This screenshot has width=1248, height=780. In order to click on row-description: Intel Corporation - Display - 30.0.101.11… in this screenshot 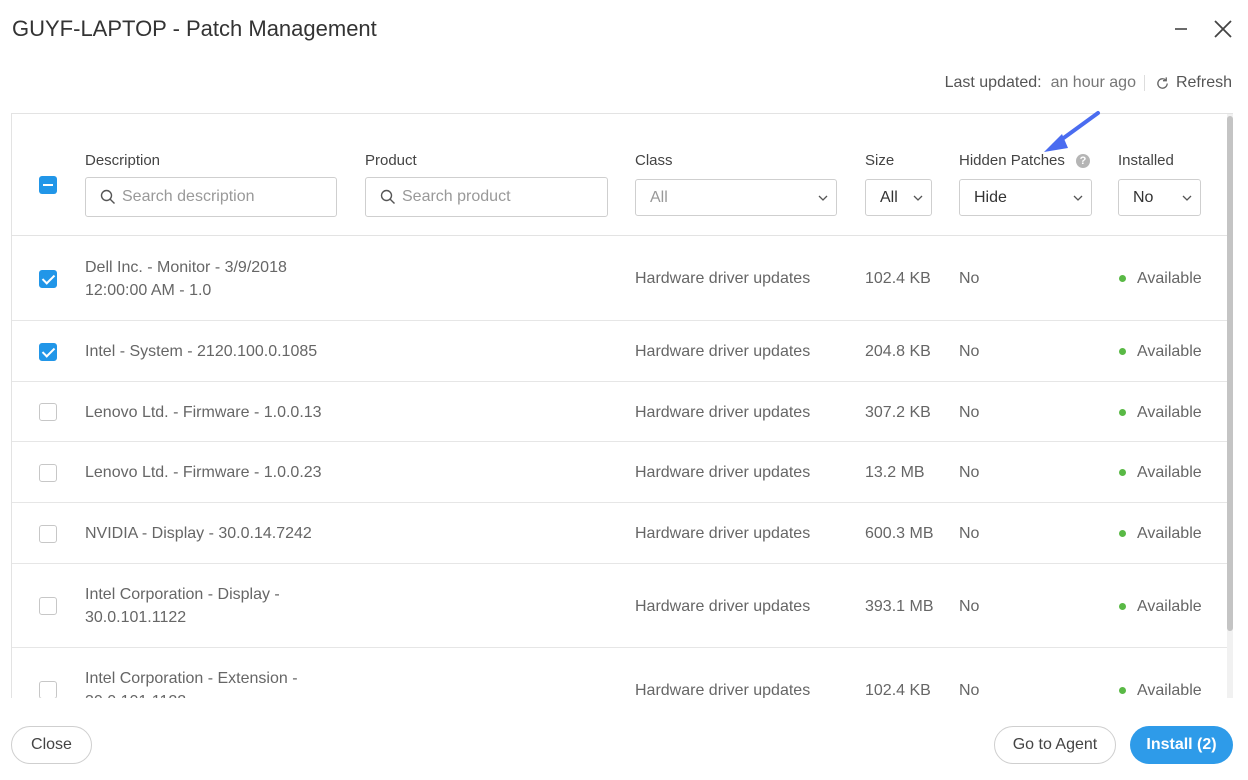, I will do `click(182, 606)`.